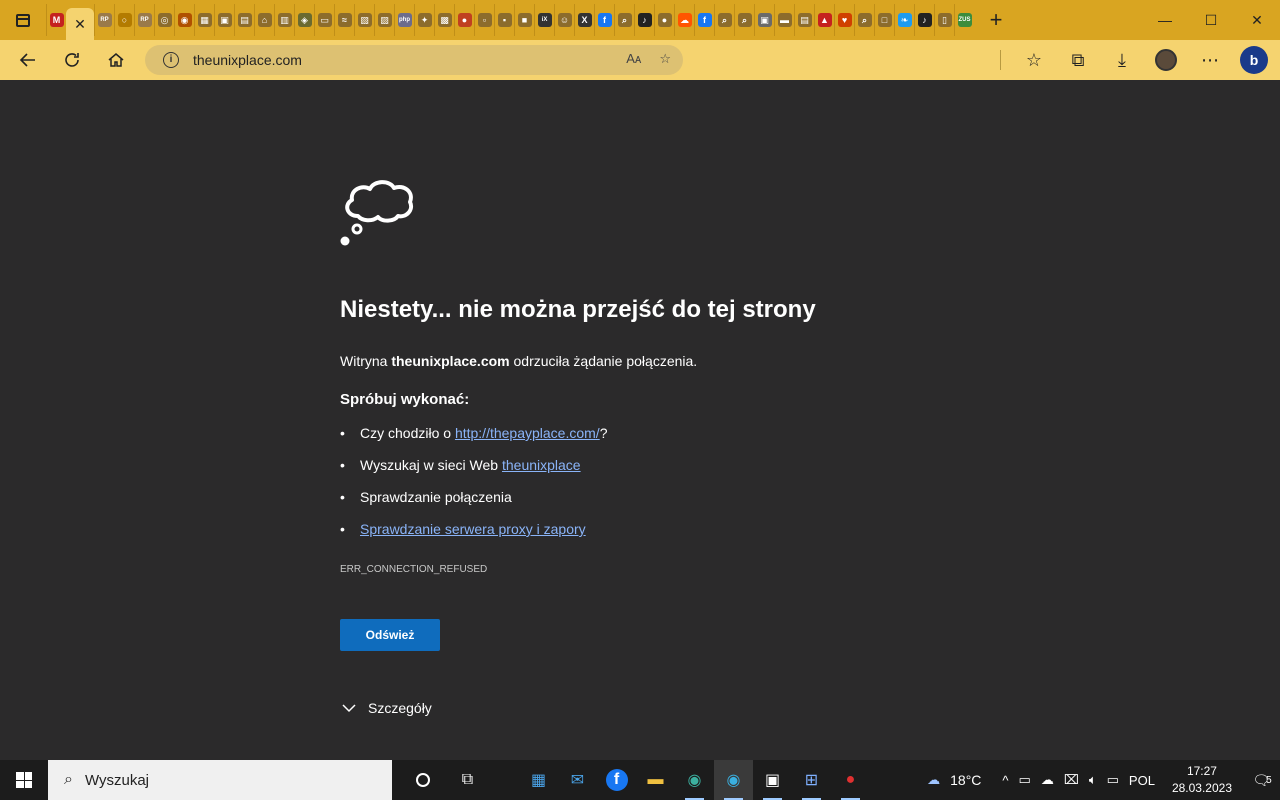 The width and height of the screenshot is (1280, 800). What do you see at coordinates (390, 635) in the screenshot?
I see `reload-button: Odśwież` at bounding box center [390, 635].